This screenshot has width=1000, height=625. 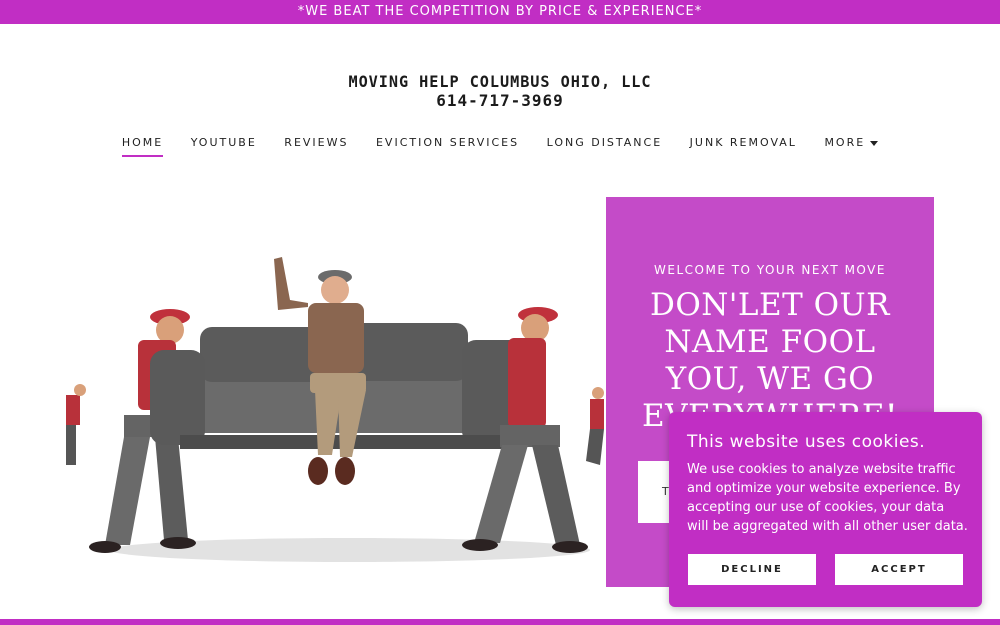 What do you see at coordinates (845, 142) in the screenshot?
I see `nav-more-label: MORE` at bounding box center [845, 142].